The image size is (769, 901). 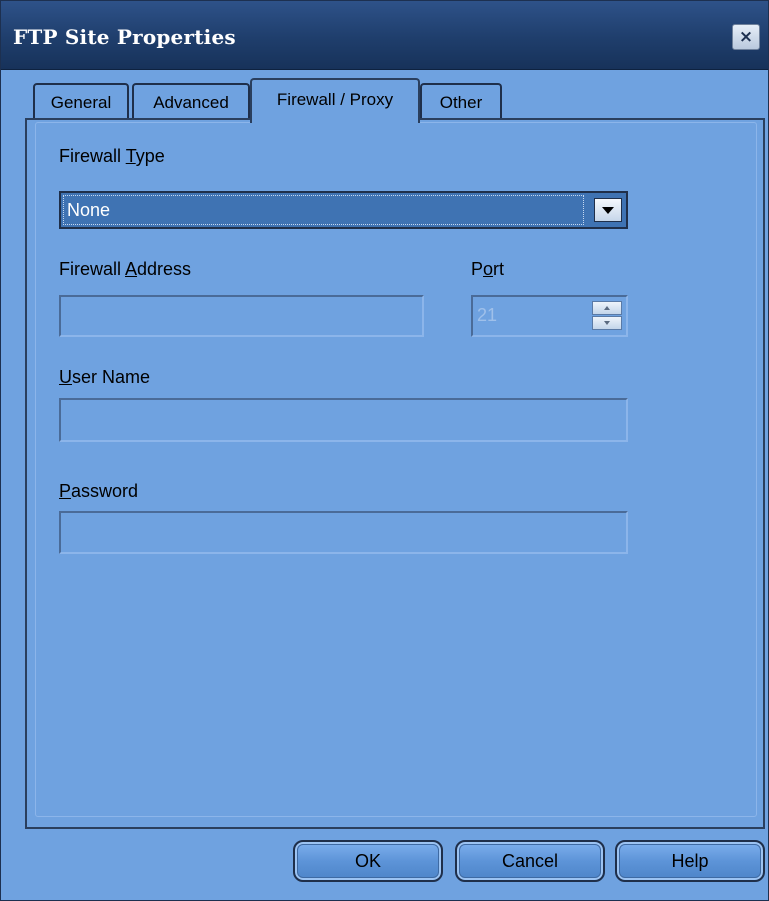 I want to click on label-accelerator: T, so click(x=130, y=156).